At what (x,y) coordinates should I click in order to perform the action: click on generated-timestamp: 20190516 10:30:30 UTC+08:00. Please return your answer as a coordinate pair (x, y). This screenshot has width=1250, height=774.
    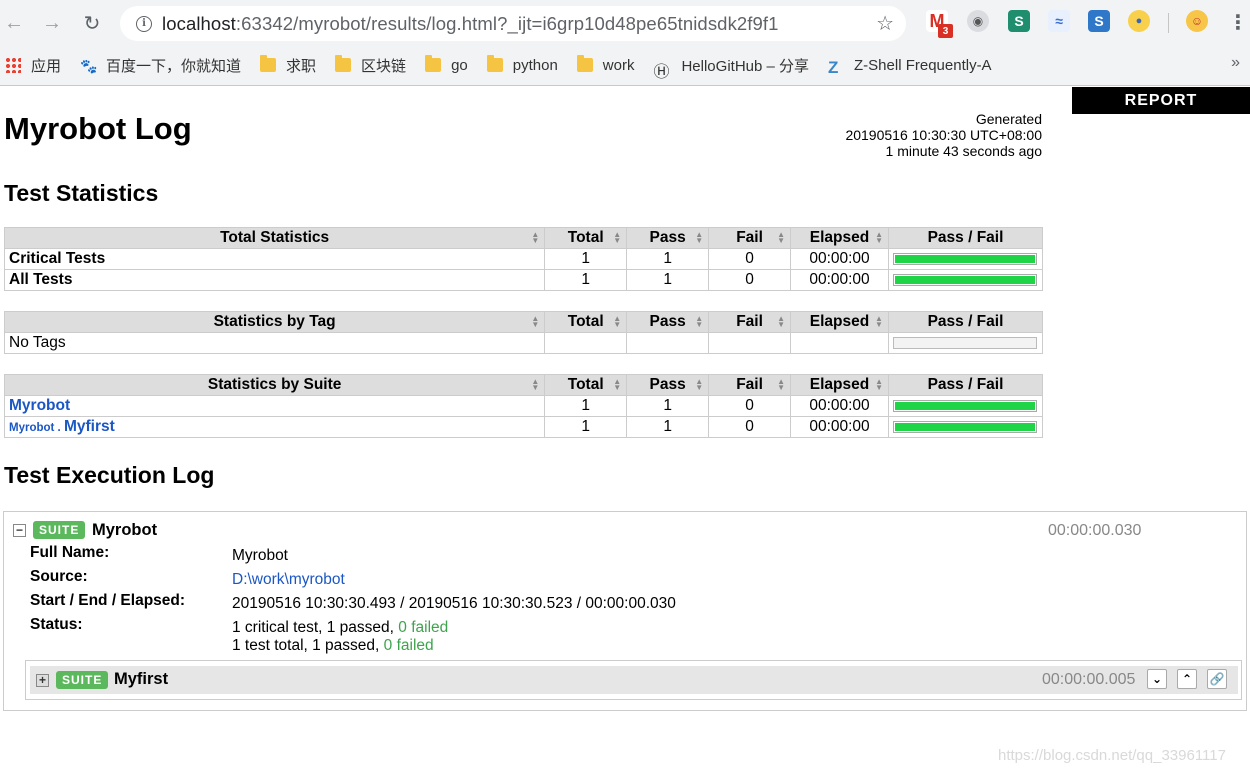
    Looking at the image, I should click on (943, 135).